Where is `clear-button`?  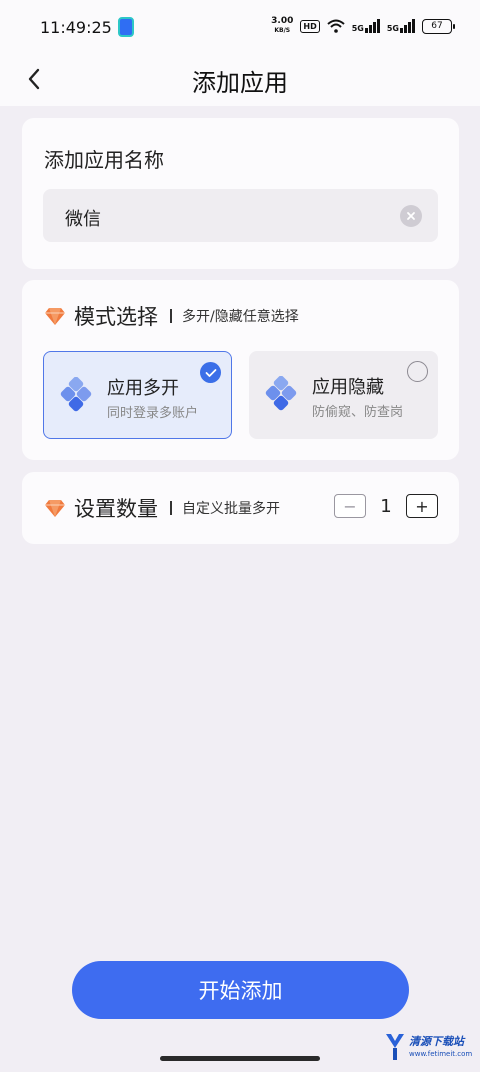 clear-button is located at coordinates (411, 216).